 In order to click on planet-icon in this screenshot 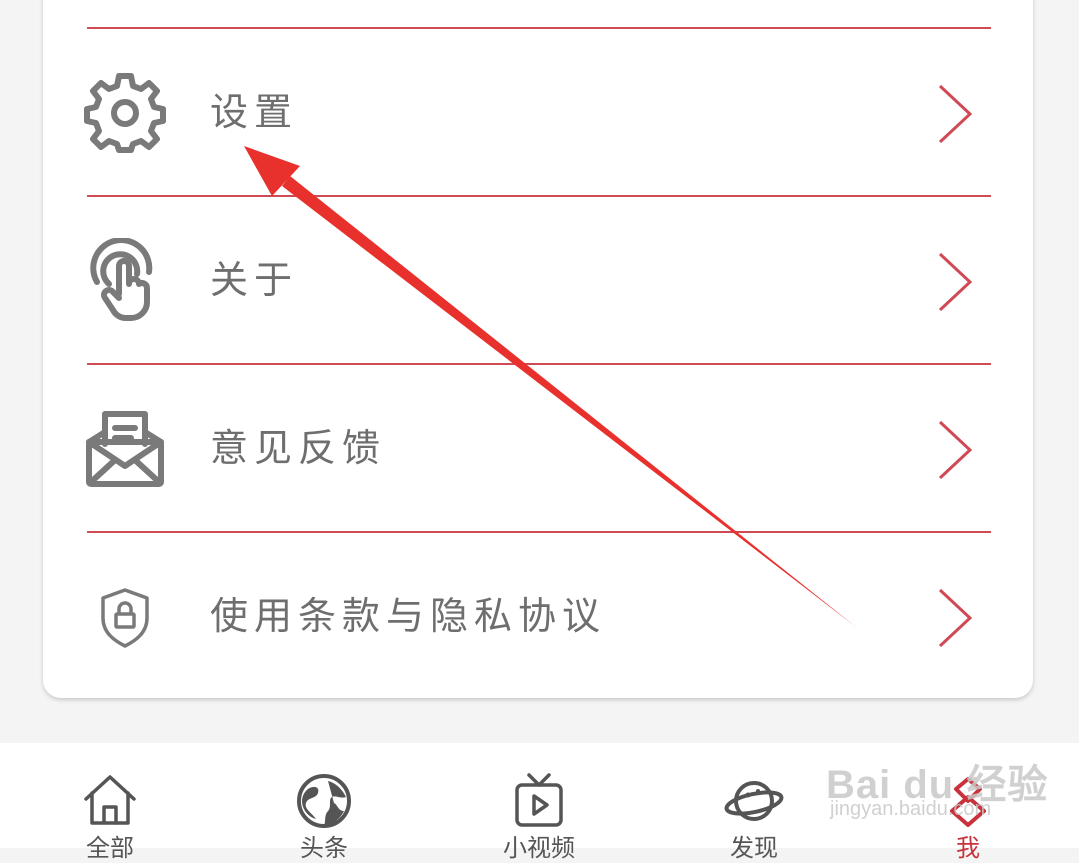, I will do `click(754, 801)`.